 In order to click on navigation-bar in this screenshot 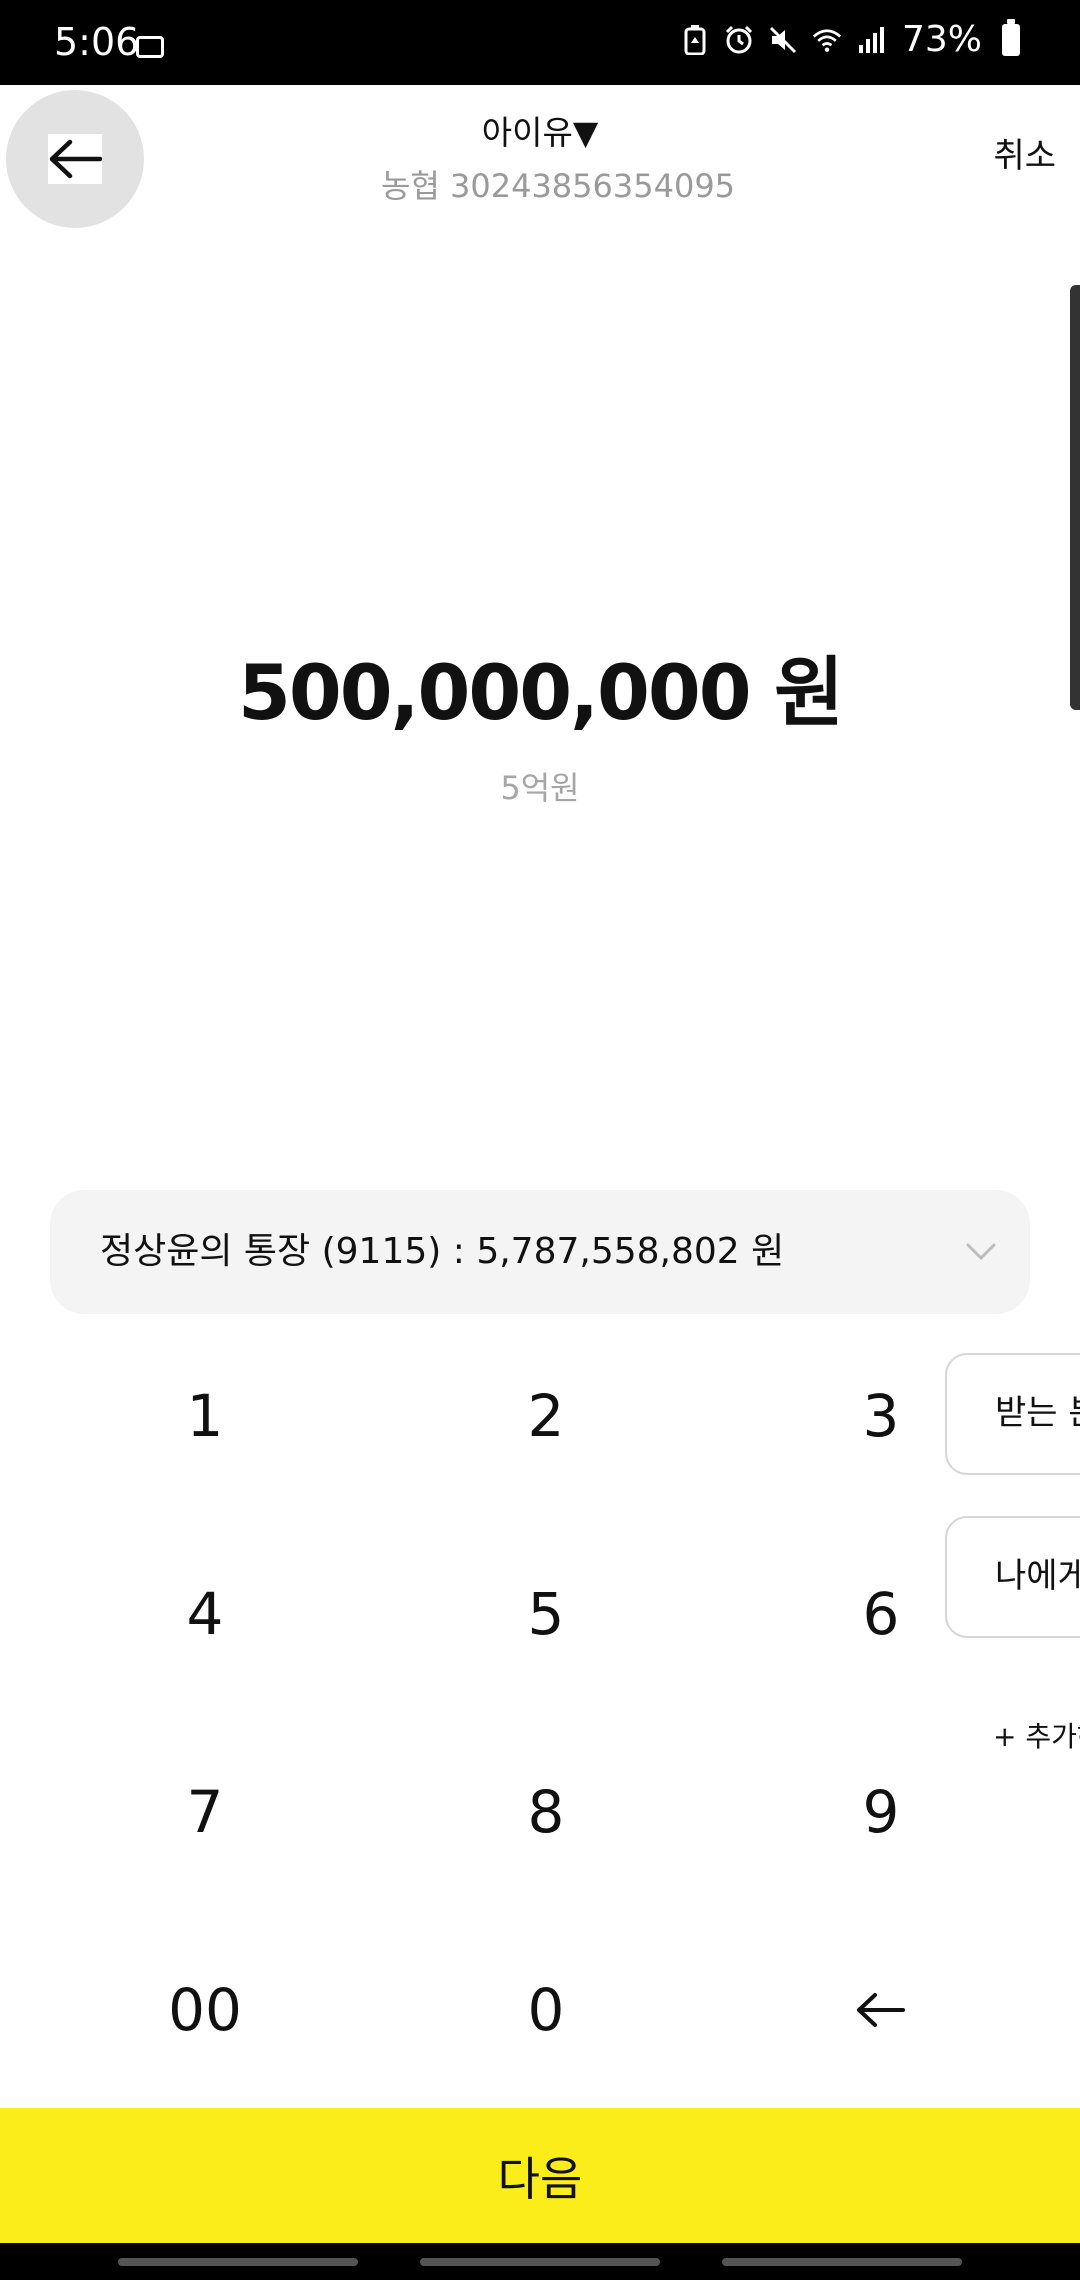, I will do `click(540, 2261)`.